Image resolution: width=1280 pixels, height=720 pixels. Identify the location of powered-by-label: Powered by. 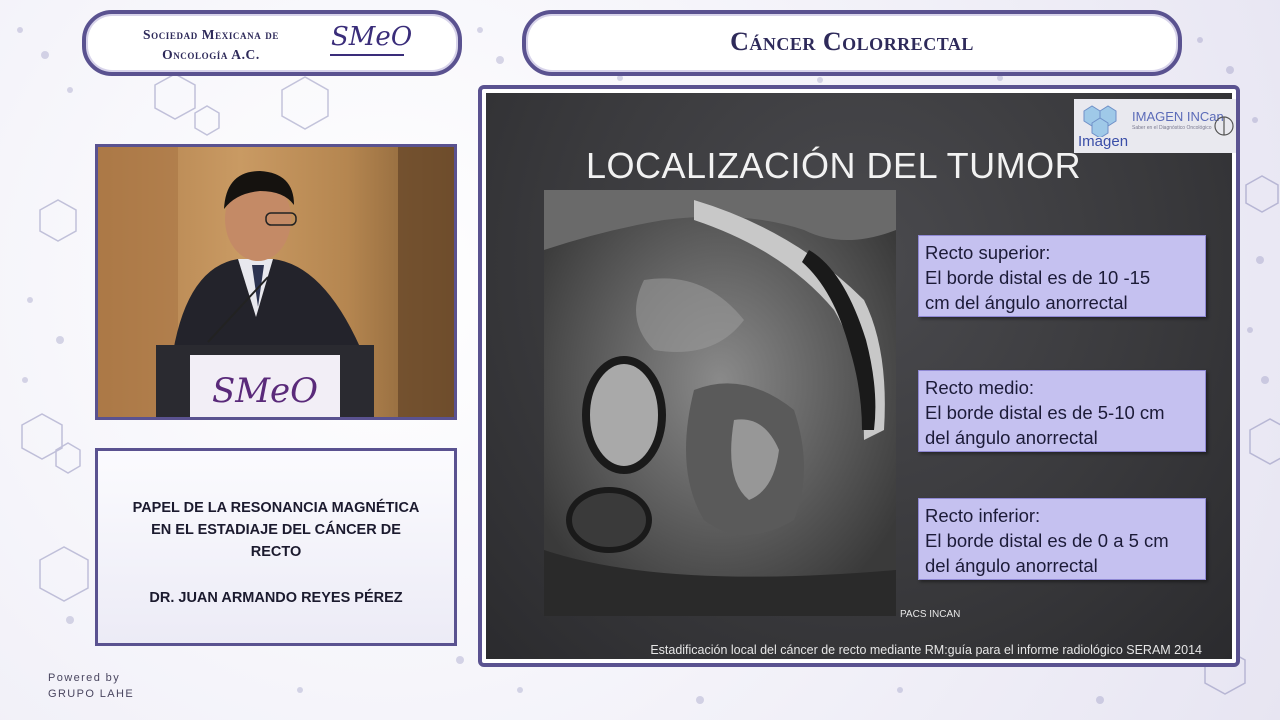
(84, 678).